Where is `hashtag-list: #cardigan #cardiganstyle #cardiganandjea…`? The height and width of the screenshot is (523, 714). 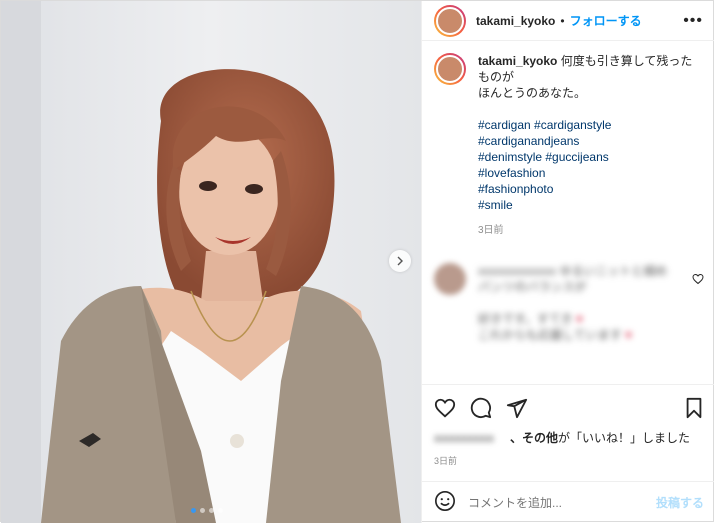
hashtag-list: #cardigan #cardiganstyle #cardiganandjea… is located at coordinates (591, 165).